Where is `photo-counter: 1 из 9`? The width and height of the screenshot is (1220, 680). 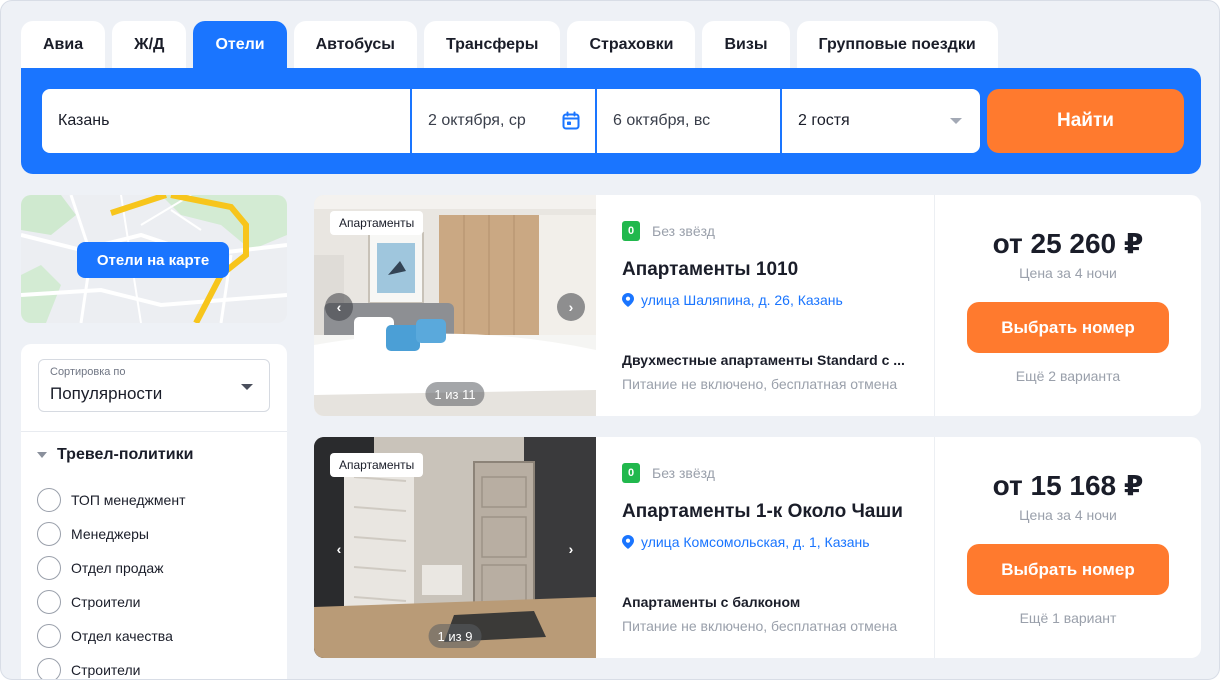
photo-counter: 1 из 9 is located at coordinates (455, 636).